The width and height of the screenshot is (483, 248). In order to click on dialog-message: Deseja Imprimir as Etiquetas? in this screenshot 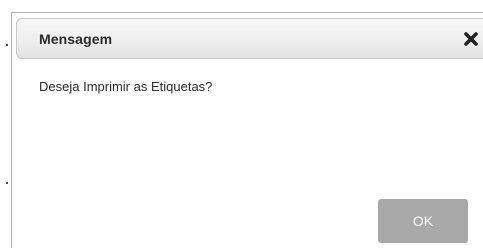, I will do `click(126, 86)`.